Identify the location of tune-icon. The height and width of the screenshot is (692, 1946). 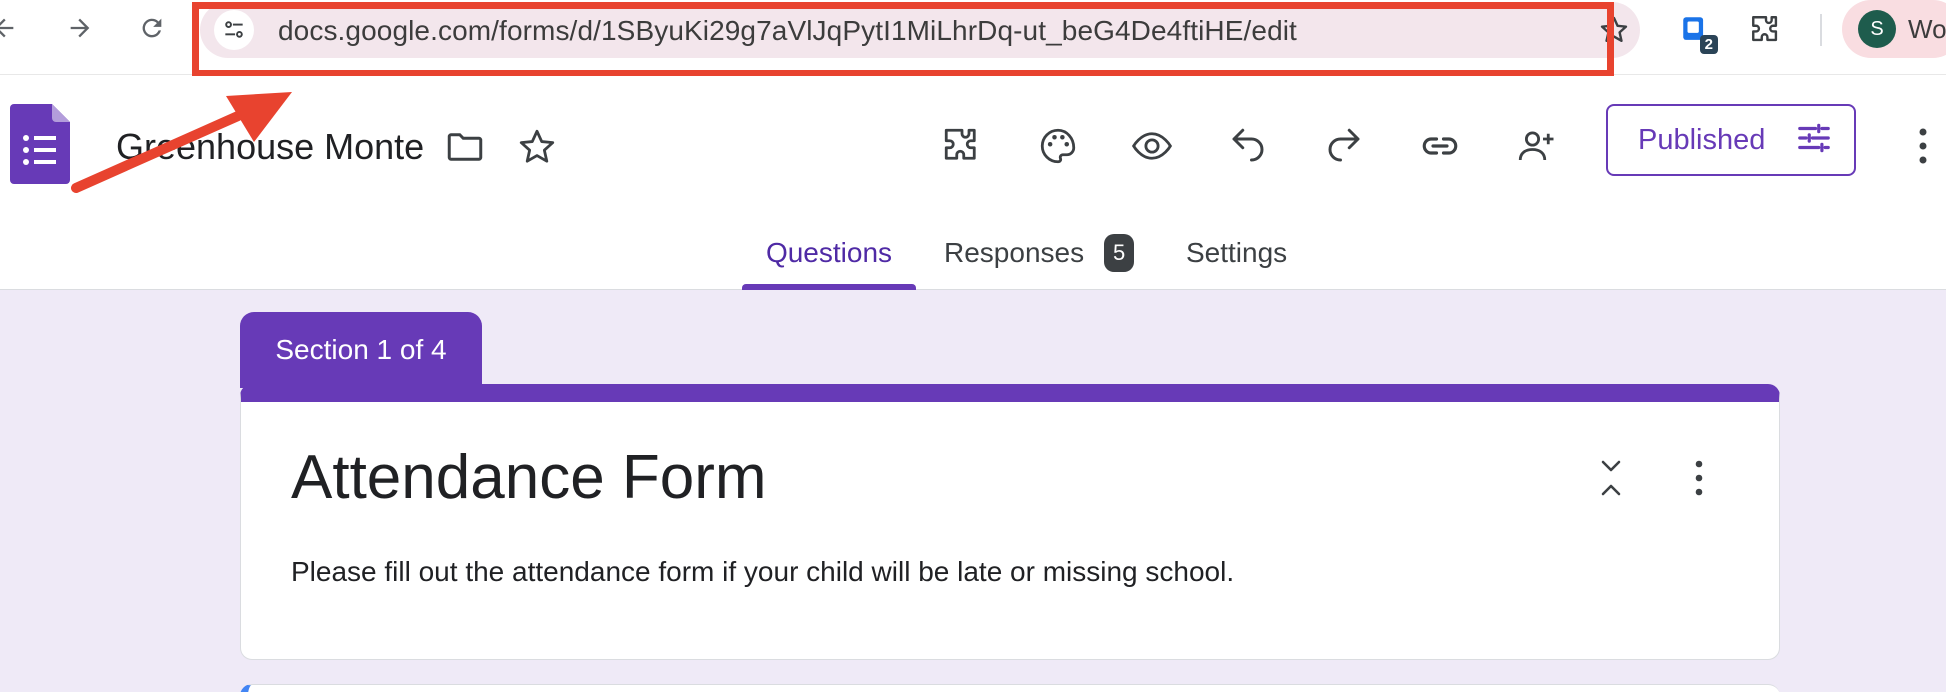
(1814, 140).